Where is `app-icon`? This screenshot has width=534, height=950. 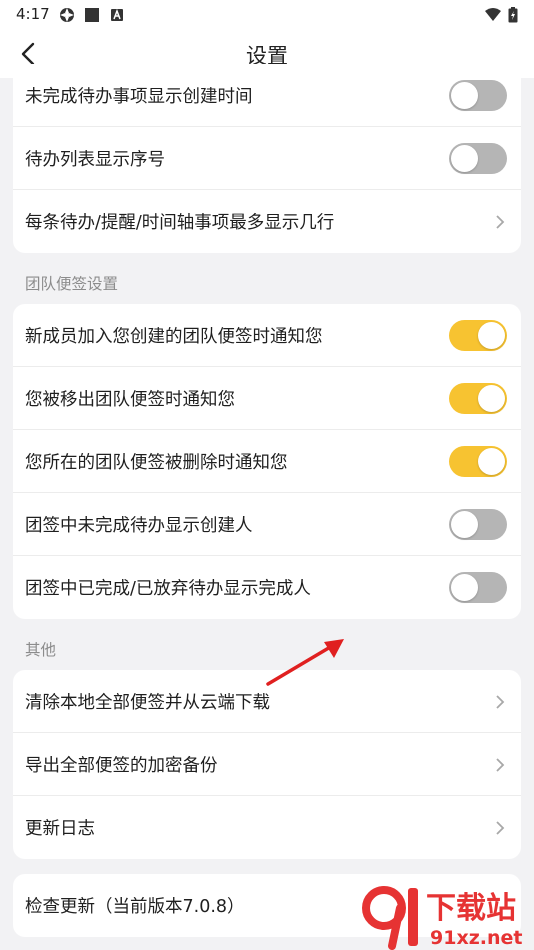 app-icon is located at coordinates (67, 15).